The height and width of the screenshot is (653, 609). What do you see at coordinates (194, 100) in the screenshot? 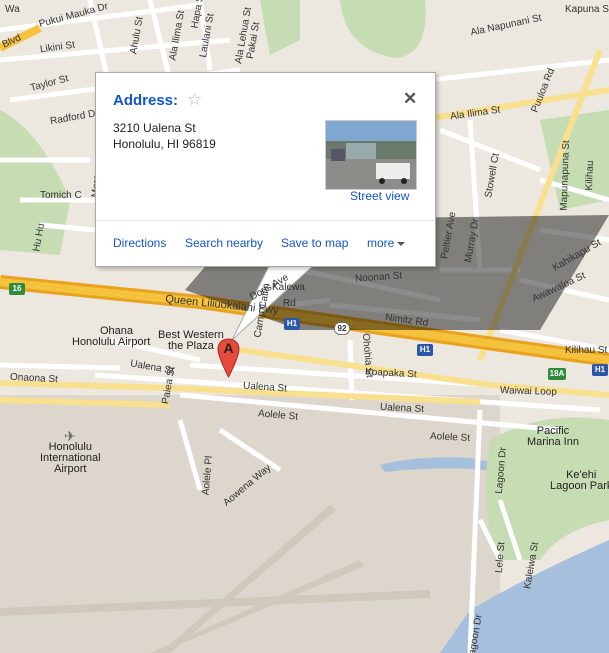
I see `star-icon: ☆` at bounding box center [194, 100].